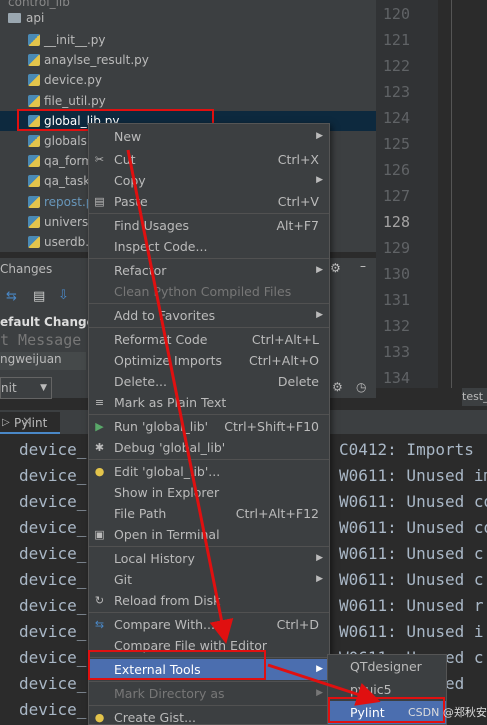 This screenshot has height=725, width=487. Describe the element at coordinates (447, 712) in the screenshot. I see `watermark: CSDN @郑秋安` at that location.